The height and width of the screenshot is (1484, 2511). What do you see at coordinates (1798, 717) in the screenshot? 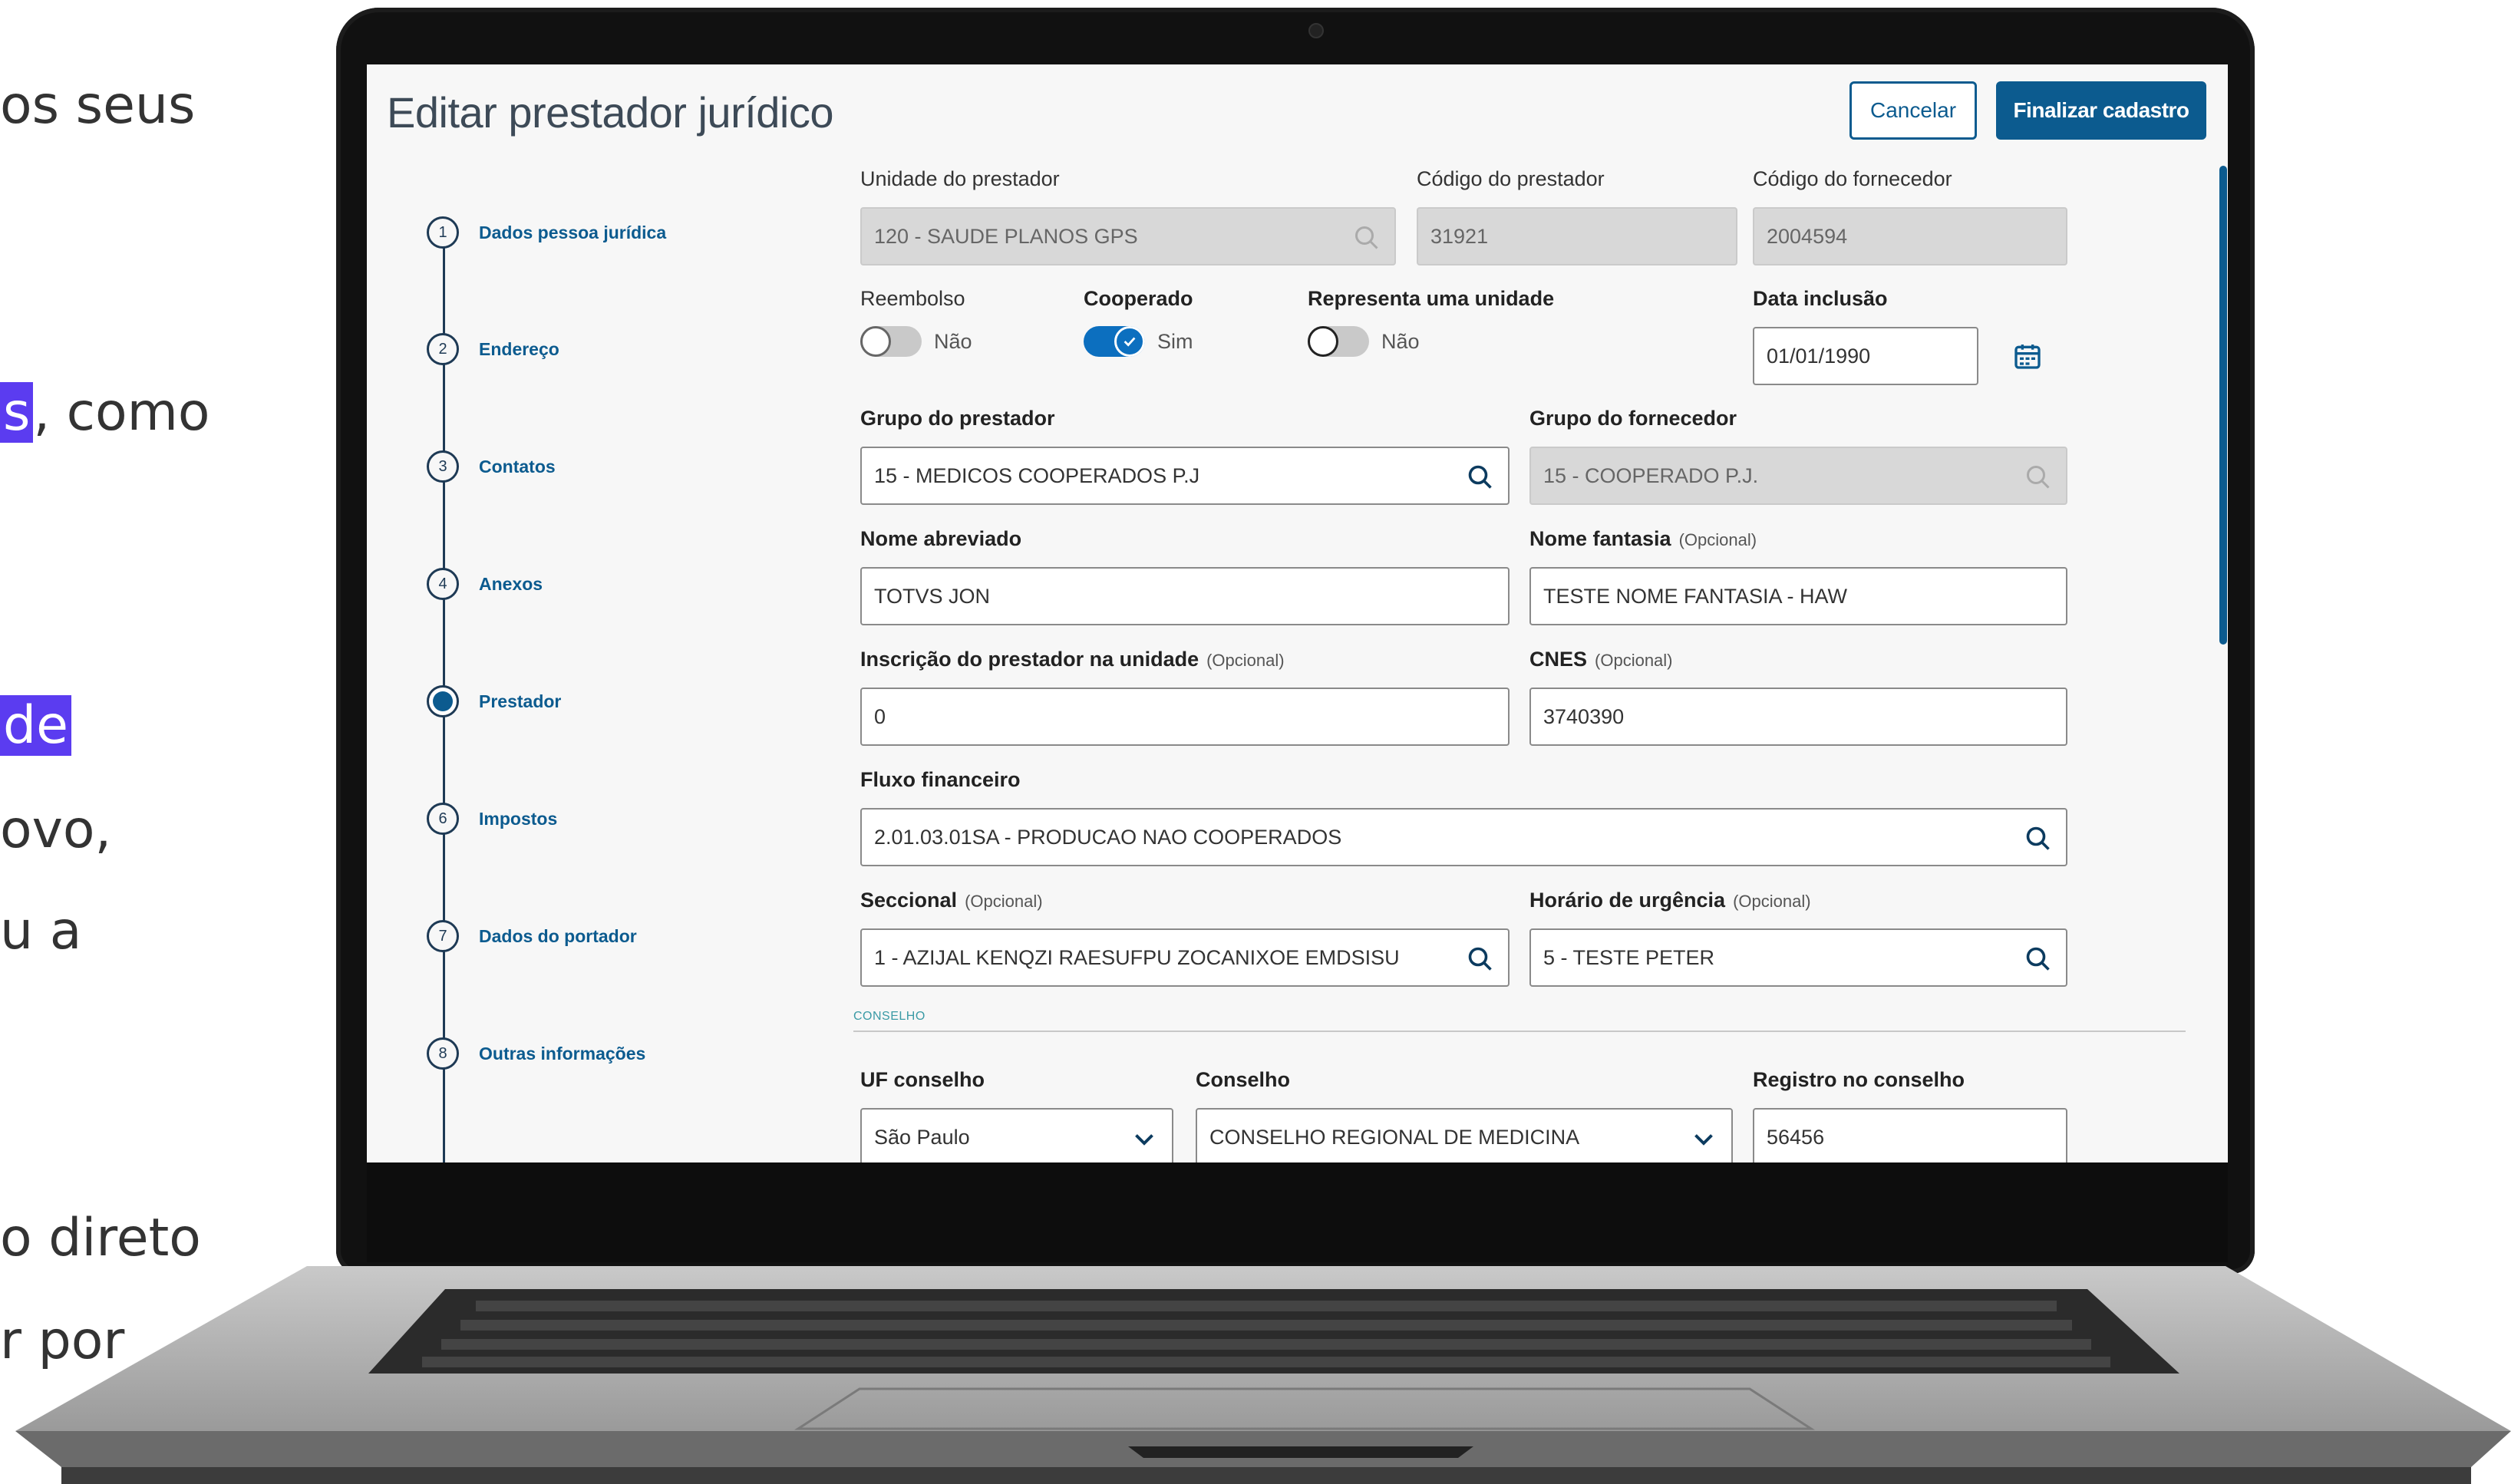
I see `cnes-input: 3740390` at bounding box center [1798, 717].